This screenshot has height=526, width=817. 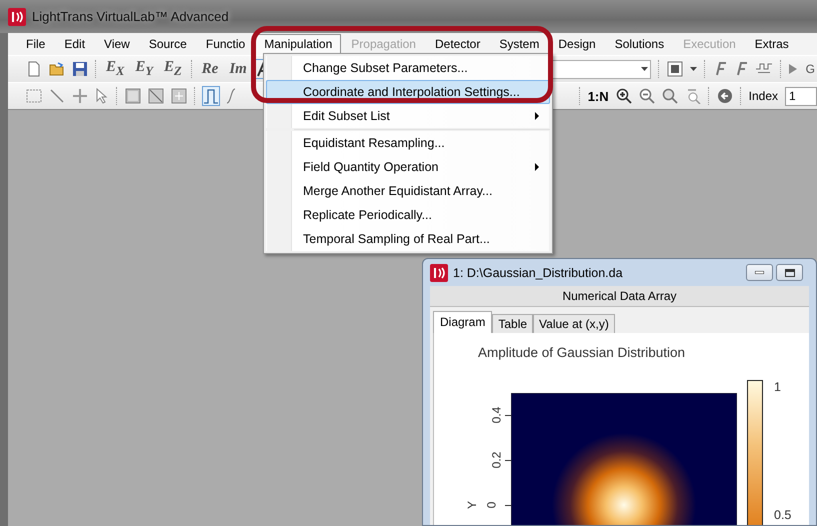 What do you see at coordinates (619, 296) in the screenshot?
I see `document-type-label: Numerical Data Array` at bounding box center [619, 296].